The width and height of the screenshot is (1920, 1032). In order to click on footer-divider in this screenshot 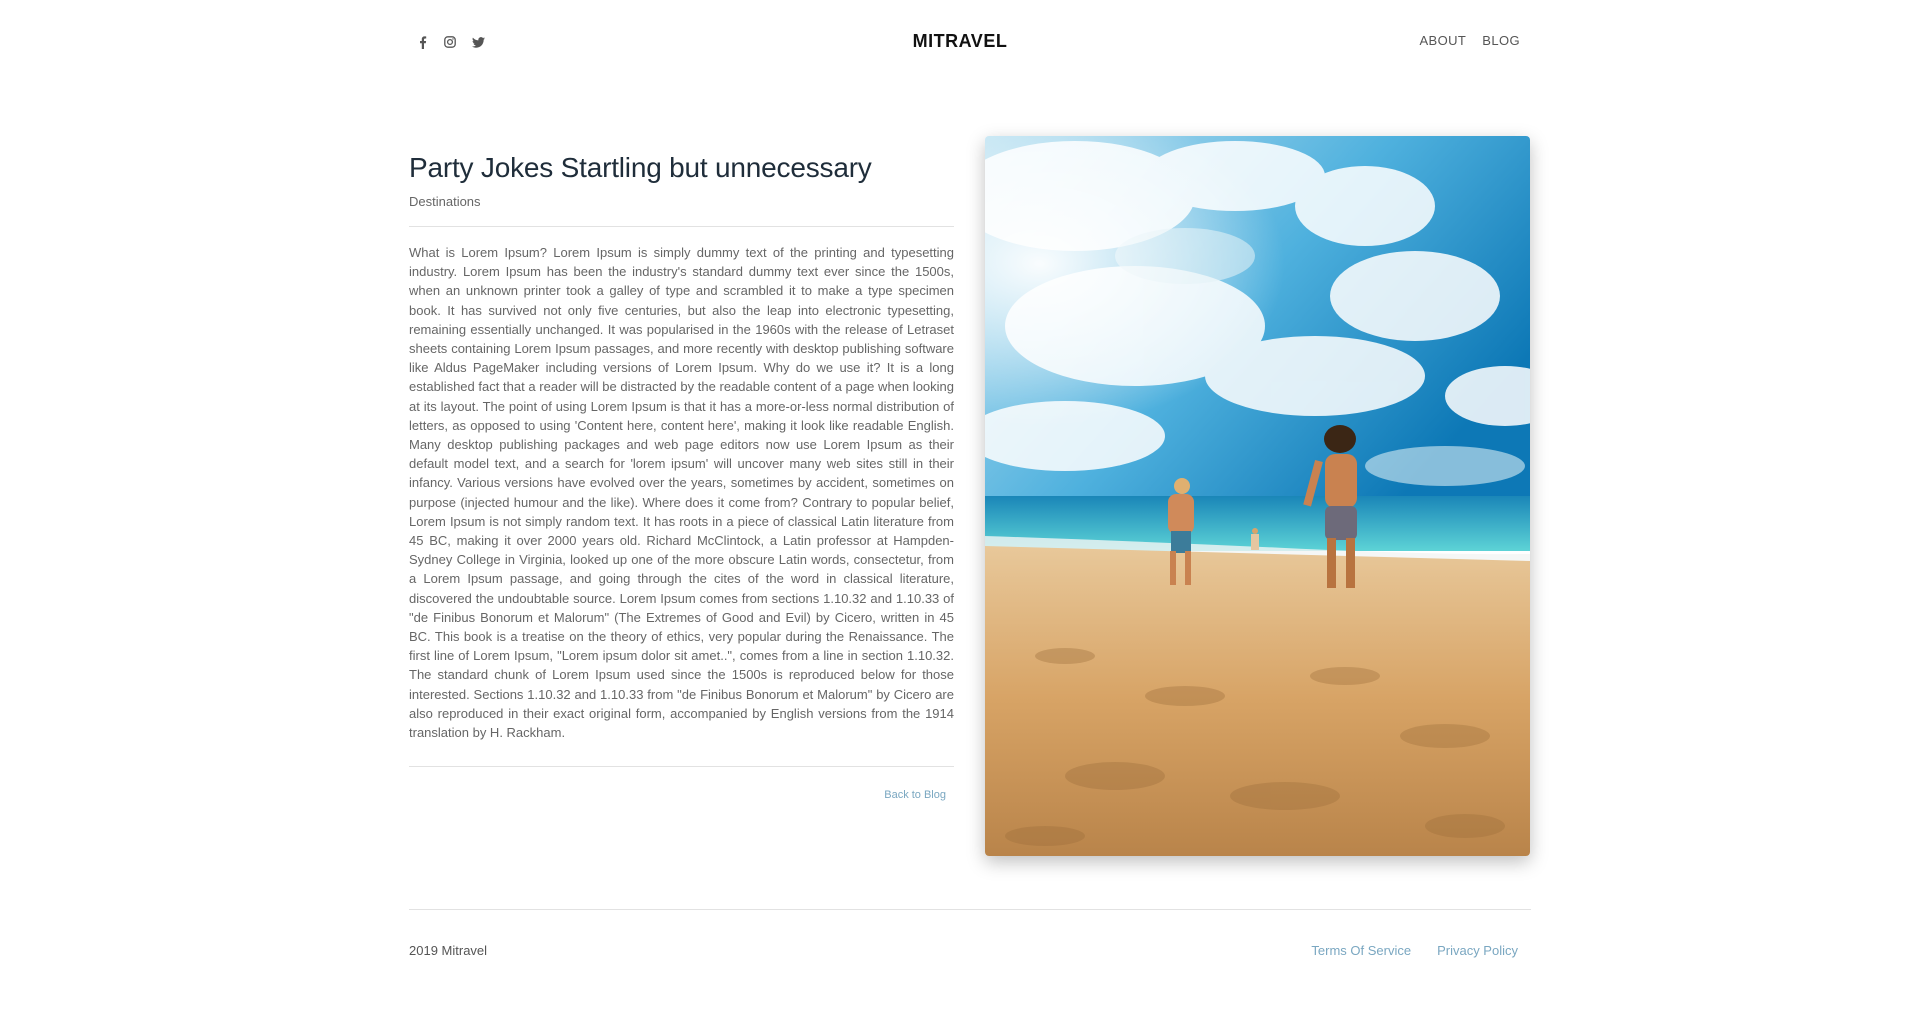, I will do `click(970, 909)`.